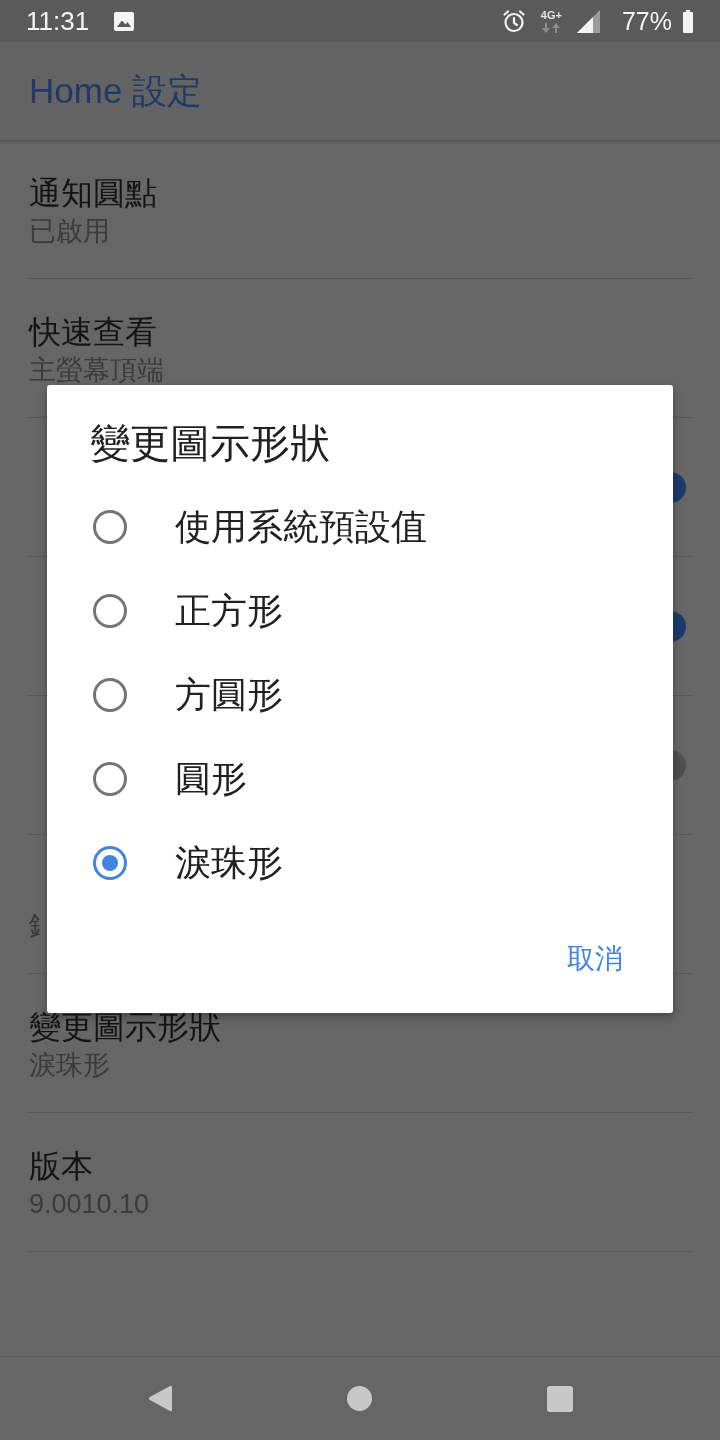 This screenshot has height=1440, width=720. What do you see at coordinates (60, 1166) in the screenshot?
I see `setting-title: 版本` at bounding box center [60, 1166].